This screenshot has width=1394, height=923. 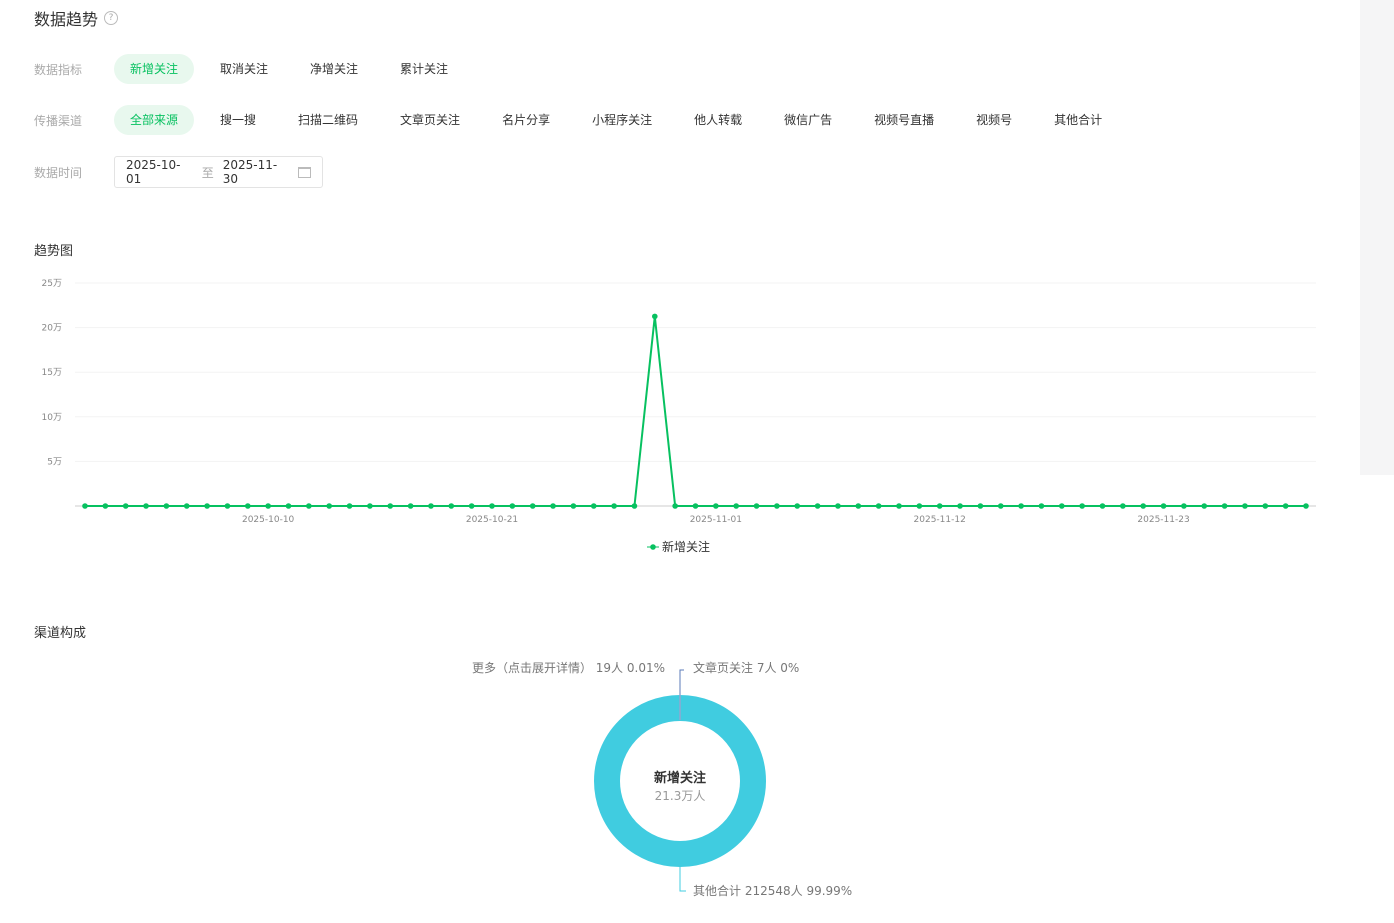 What do you see at coordinates (526, 120) in the screenshot?
I see `channel-option: 名片分享` at bounding box center [526, 120].